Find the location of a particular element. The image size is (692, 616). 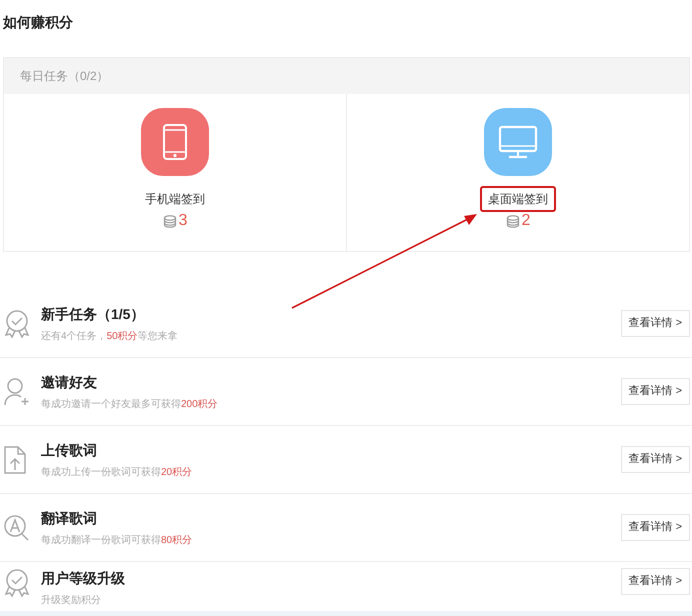

monitor-icon is located at coordinates (518, 142).